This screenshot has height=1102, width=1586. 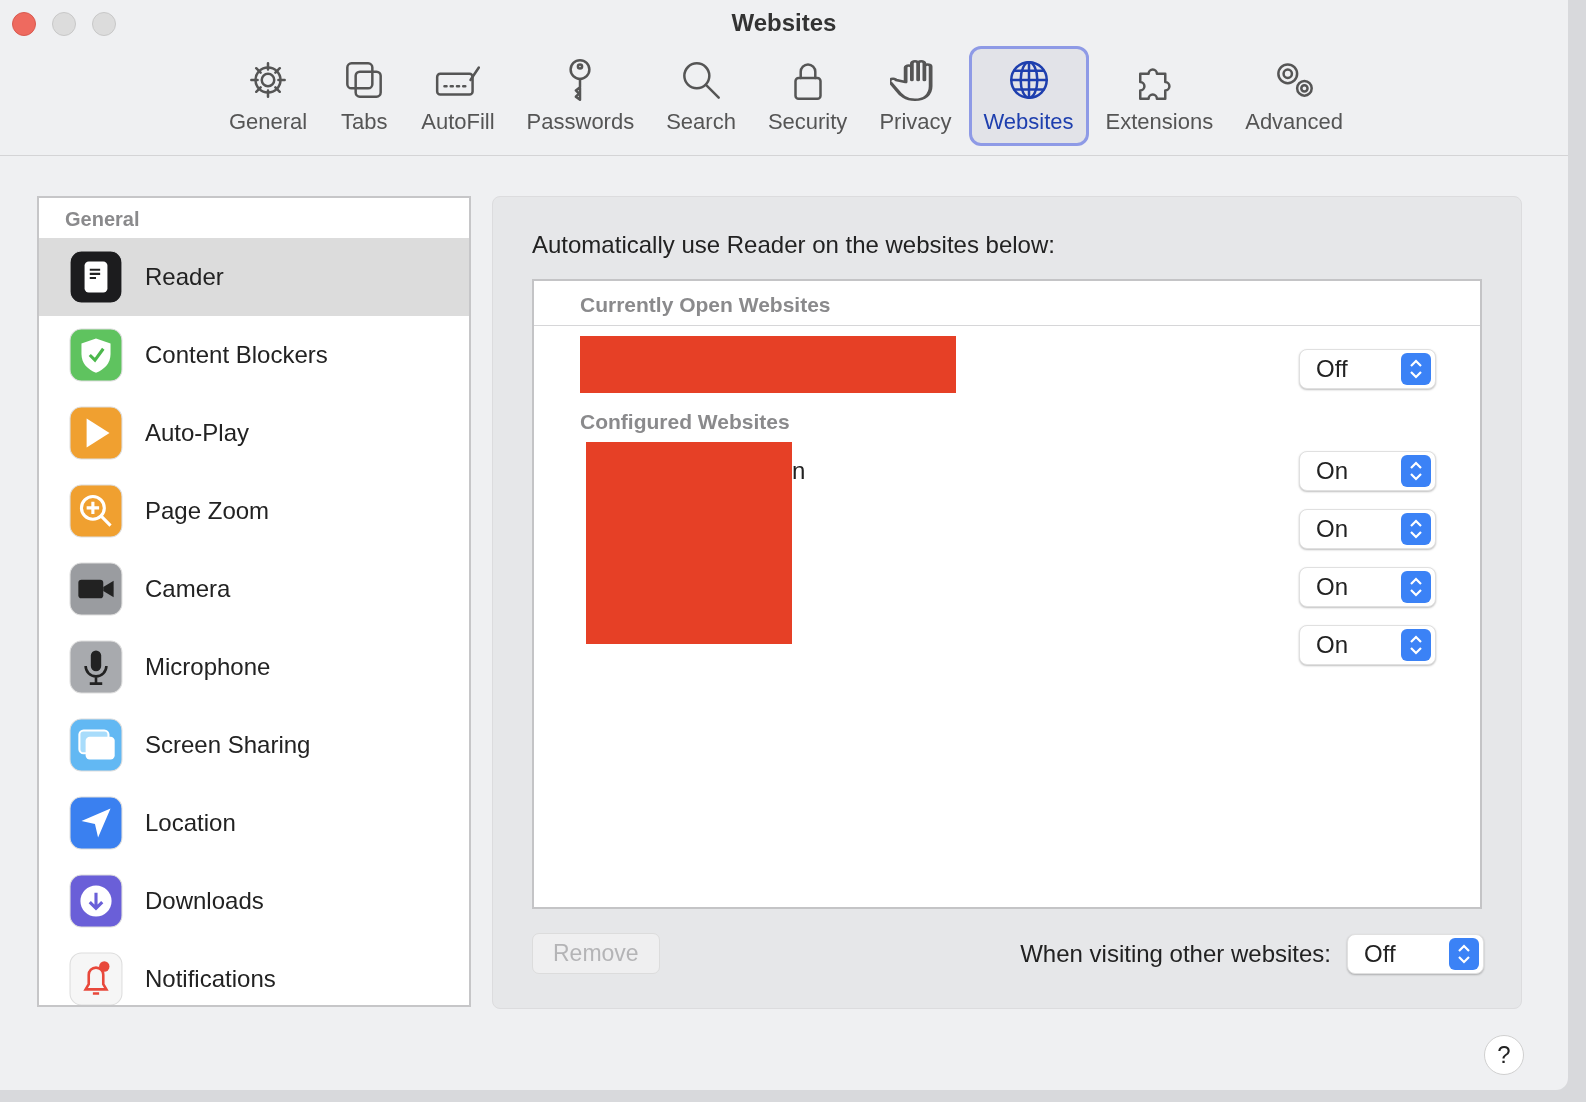 I want to click on sidebar-item: Content Blockers, so click(x=254, y=355).